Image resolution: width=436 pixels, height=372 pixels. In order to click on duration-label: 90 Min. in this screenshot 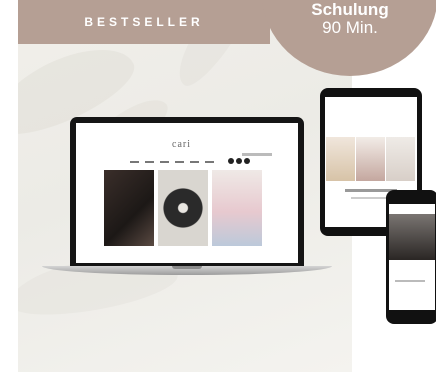, I will do `click(350, 27)`.